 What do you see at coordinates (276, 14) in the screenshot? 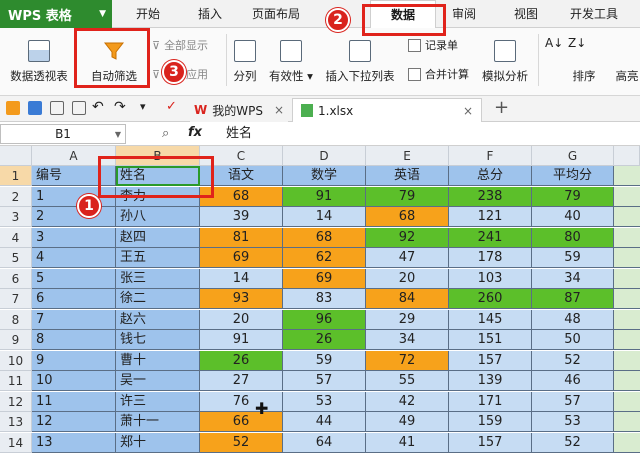
I see `tab-page-layout: 页面布局` at bounding box center [276, 14].